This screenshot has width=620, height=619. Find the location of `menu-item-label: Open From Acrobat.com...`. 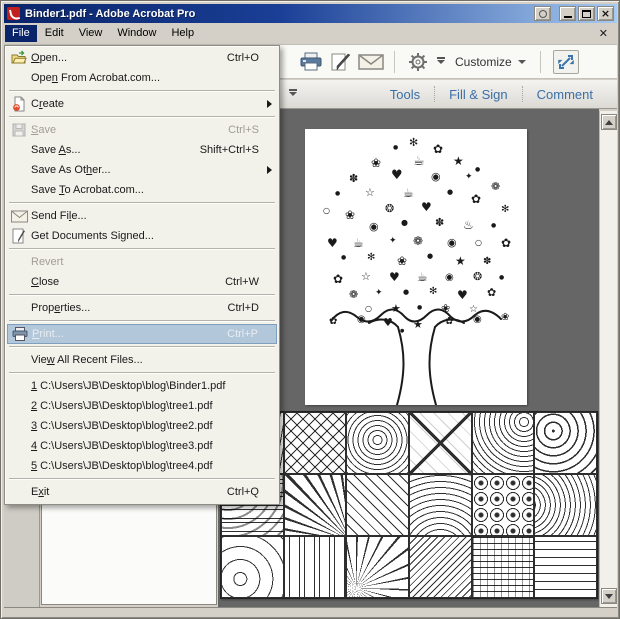

menu-item-label: Open From Acrobat.com... is located at coordinates (96, 78).